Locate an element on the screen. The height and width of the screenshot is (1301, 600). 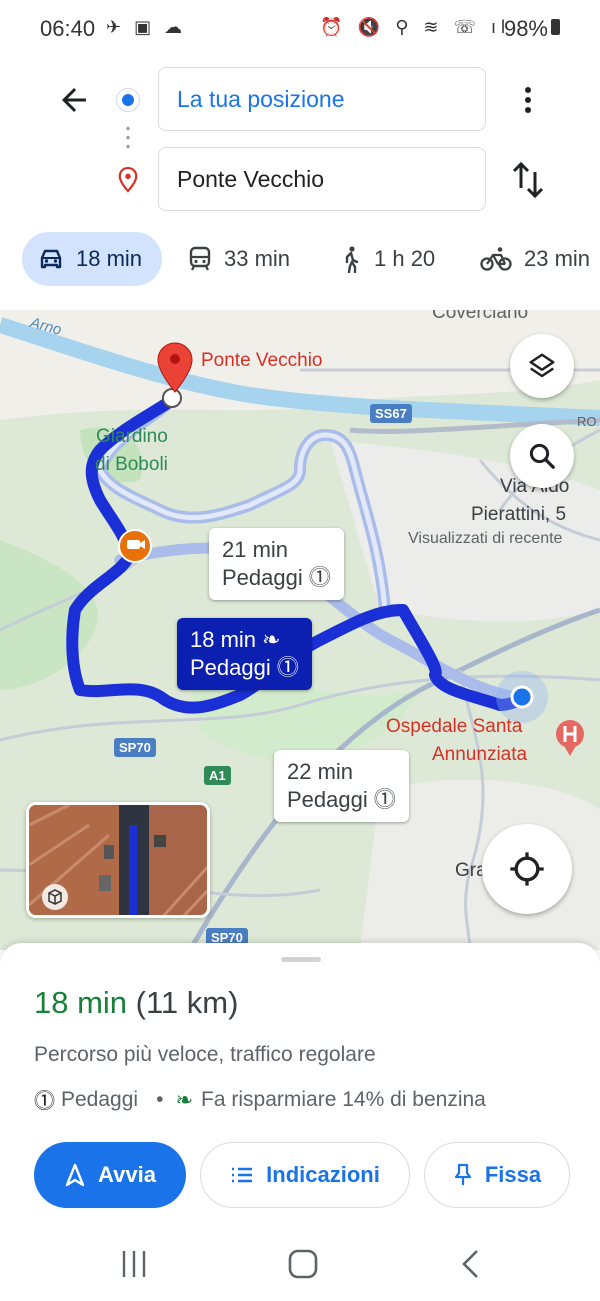
street-view-thumbnail is located at coordinates (118, 860).